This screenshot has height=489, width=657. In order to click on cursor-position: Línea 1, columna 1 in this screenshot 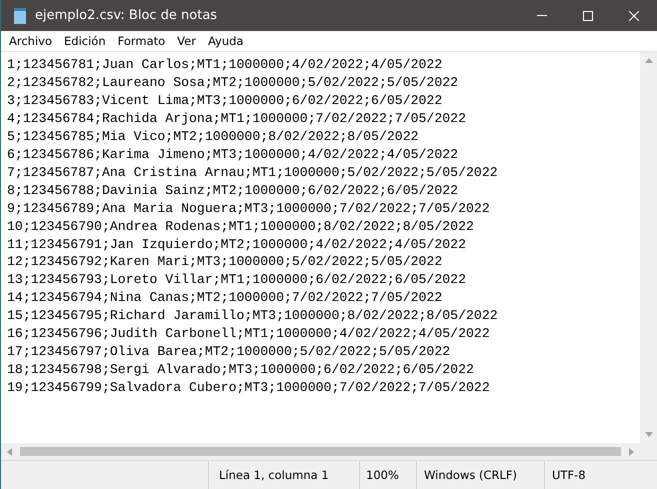, I will do `click(283, 475)`.